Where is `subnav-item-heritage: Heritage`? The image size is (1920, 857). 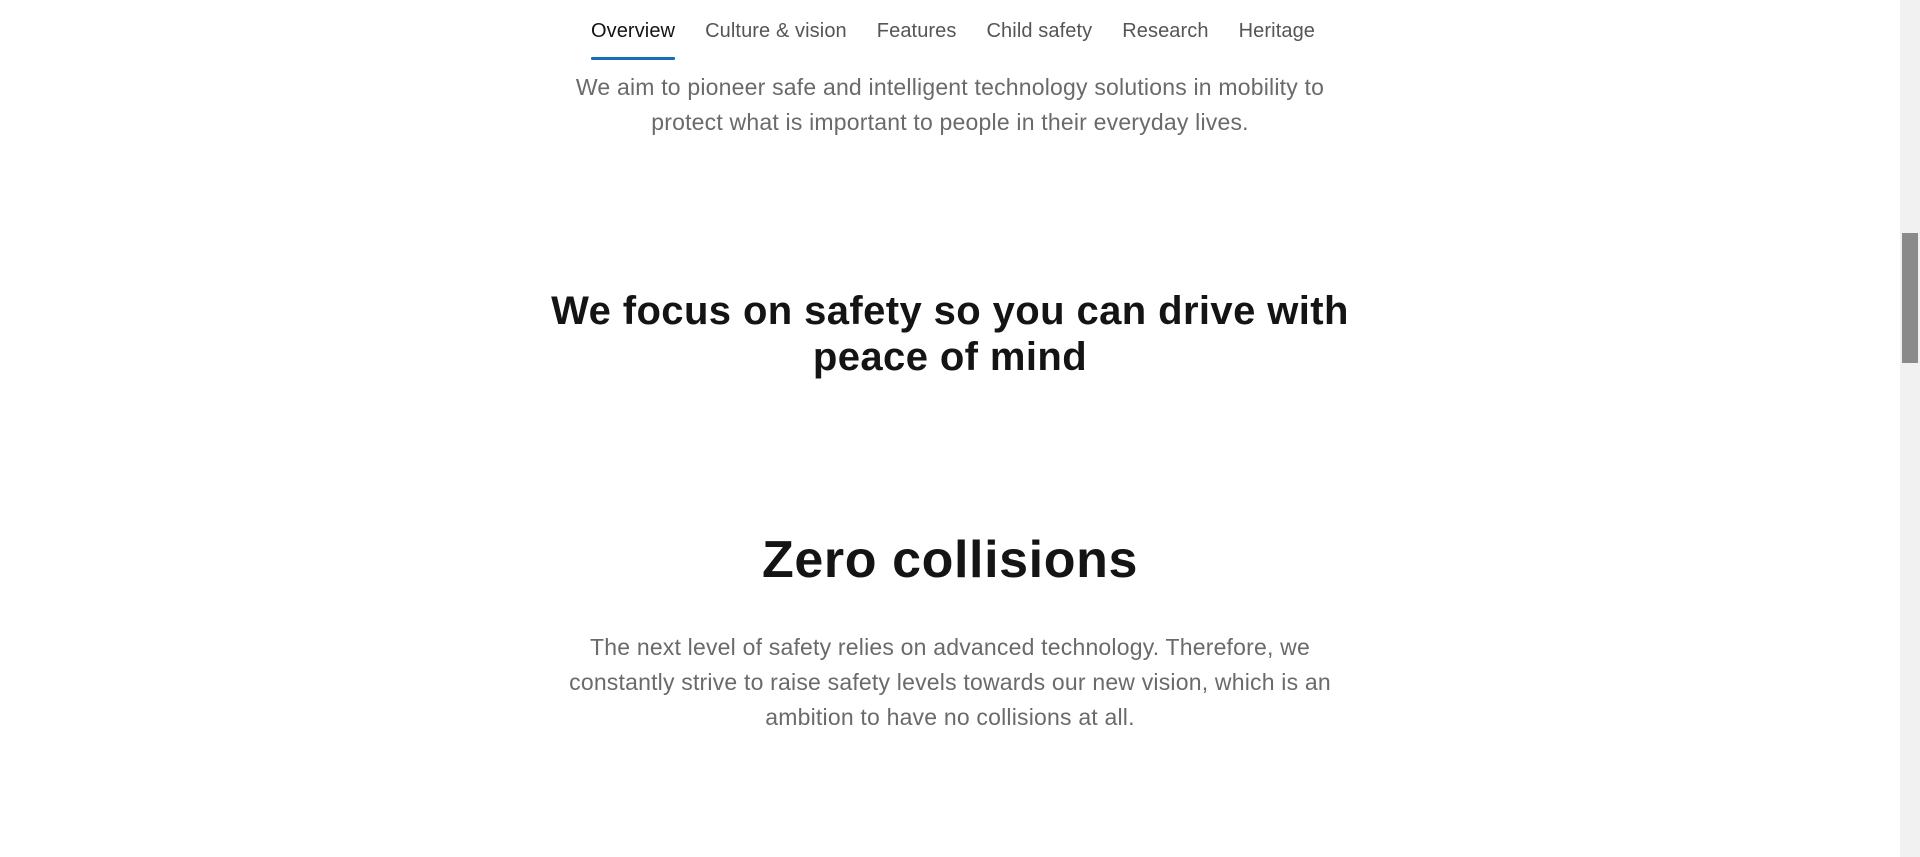
subnav-item-heritage: Heritage is located at coordinates (1277, 31).